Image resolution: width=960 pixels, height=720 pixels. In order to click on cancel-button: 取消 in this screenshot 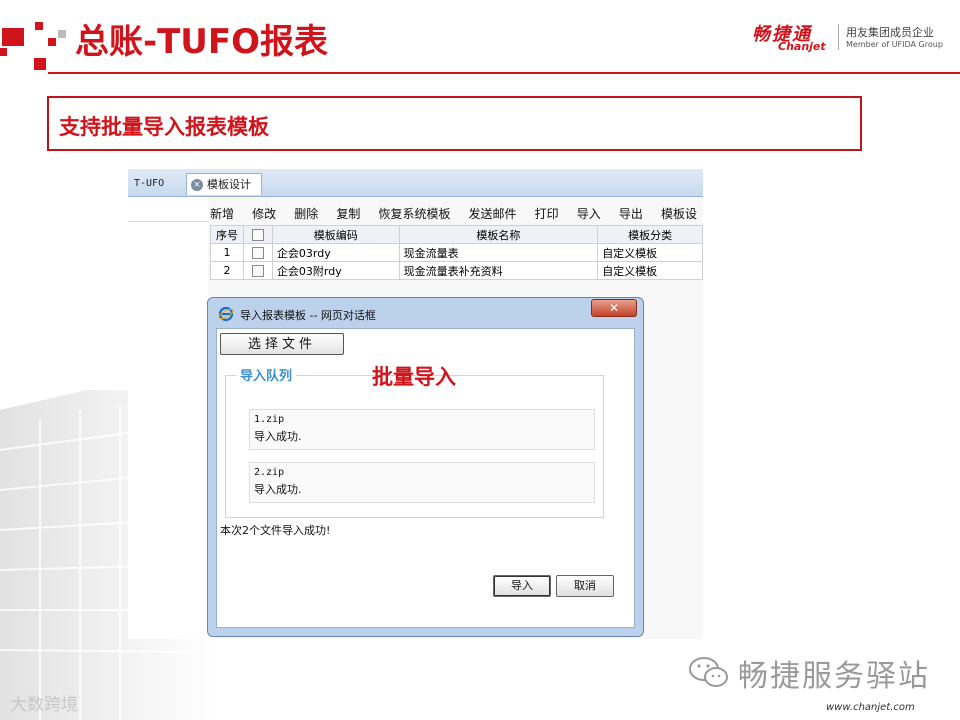, I will do `click(585, 586)`.